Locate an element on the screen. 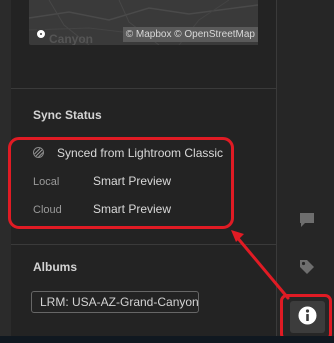 This screenshot has height=343, width=334. map-attribution: © Mapbox © OpenStreetMap is located at coordinates (190, 34).